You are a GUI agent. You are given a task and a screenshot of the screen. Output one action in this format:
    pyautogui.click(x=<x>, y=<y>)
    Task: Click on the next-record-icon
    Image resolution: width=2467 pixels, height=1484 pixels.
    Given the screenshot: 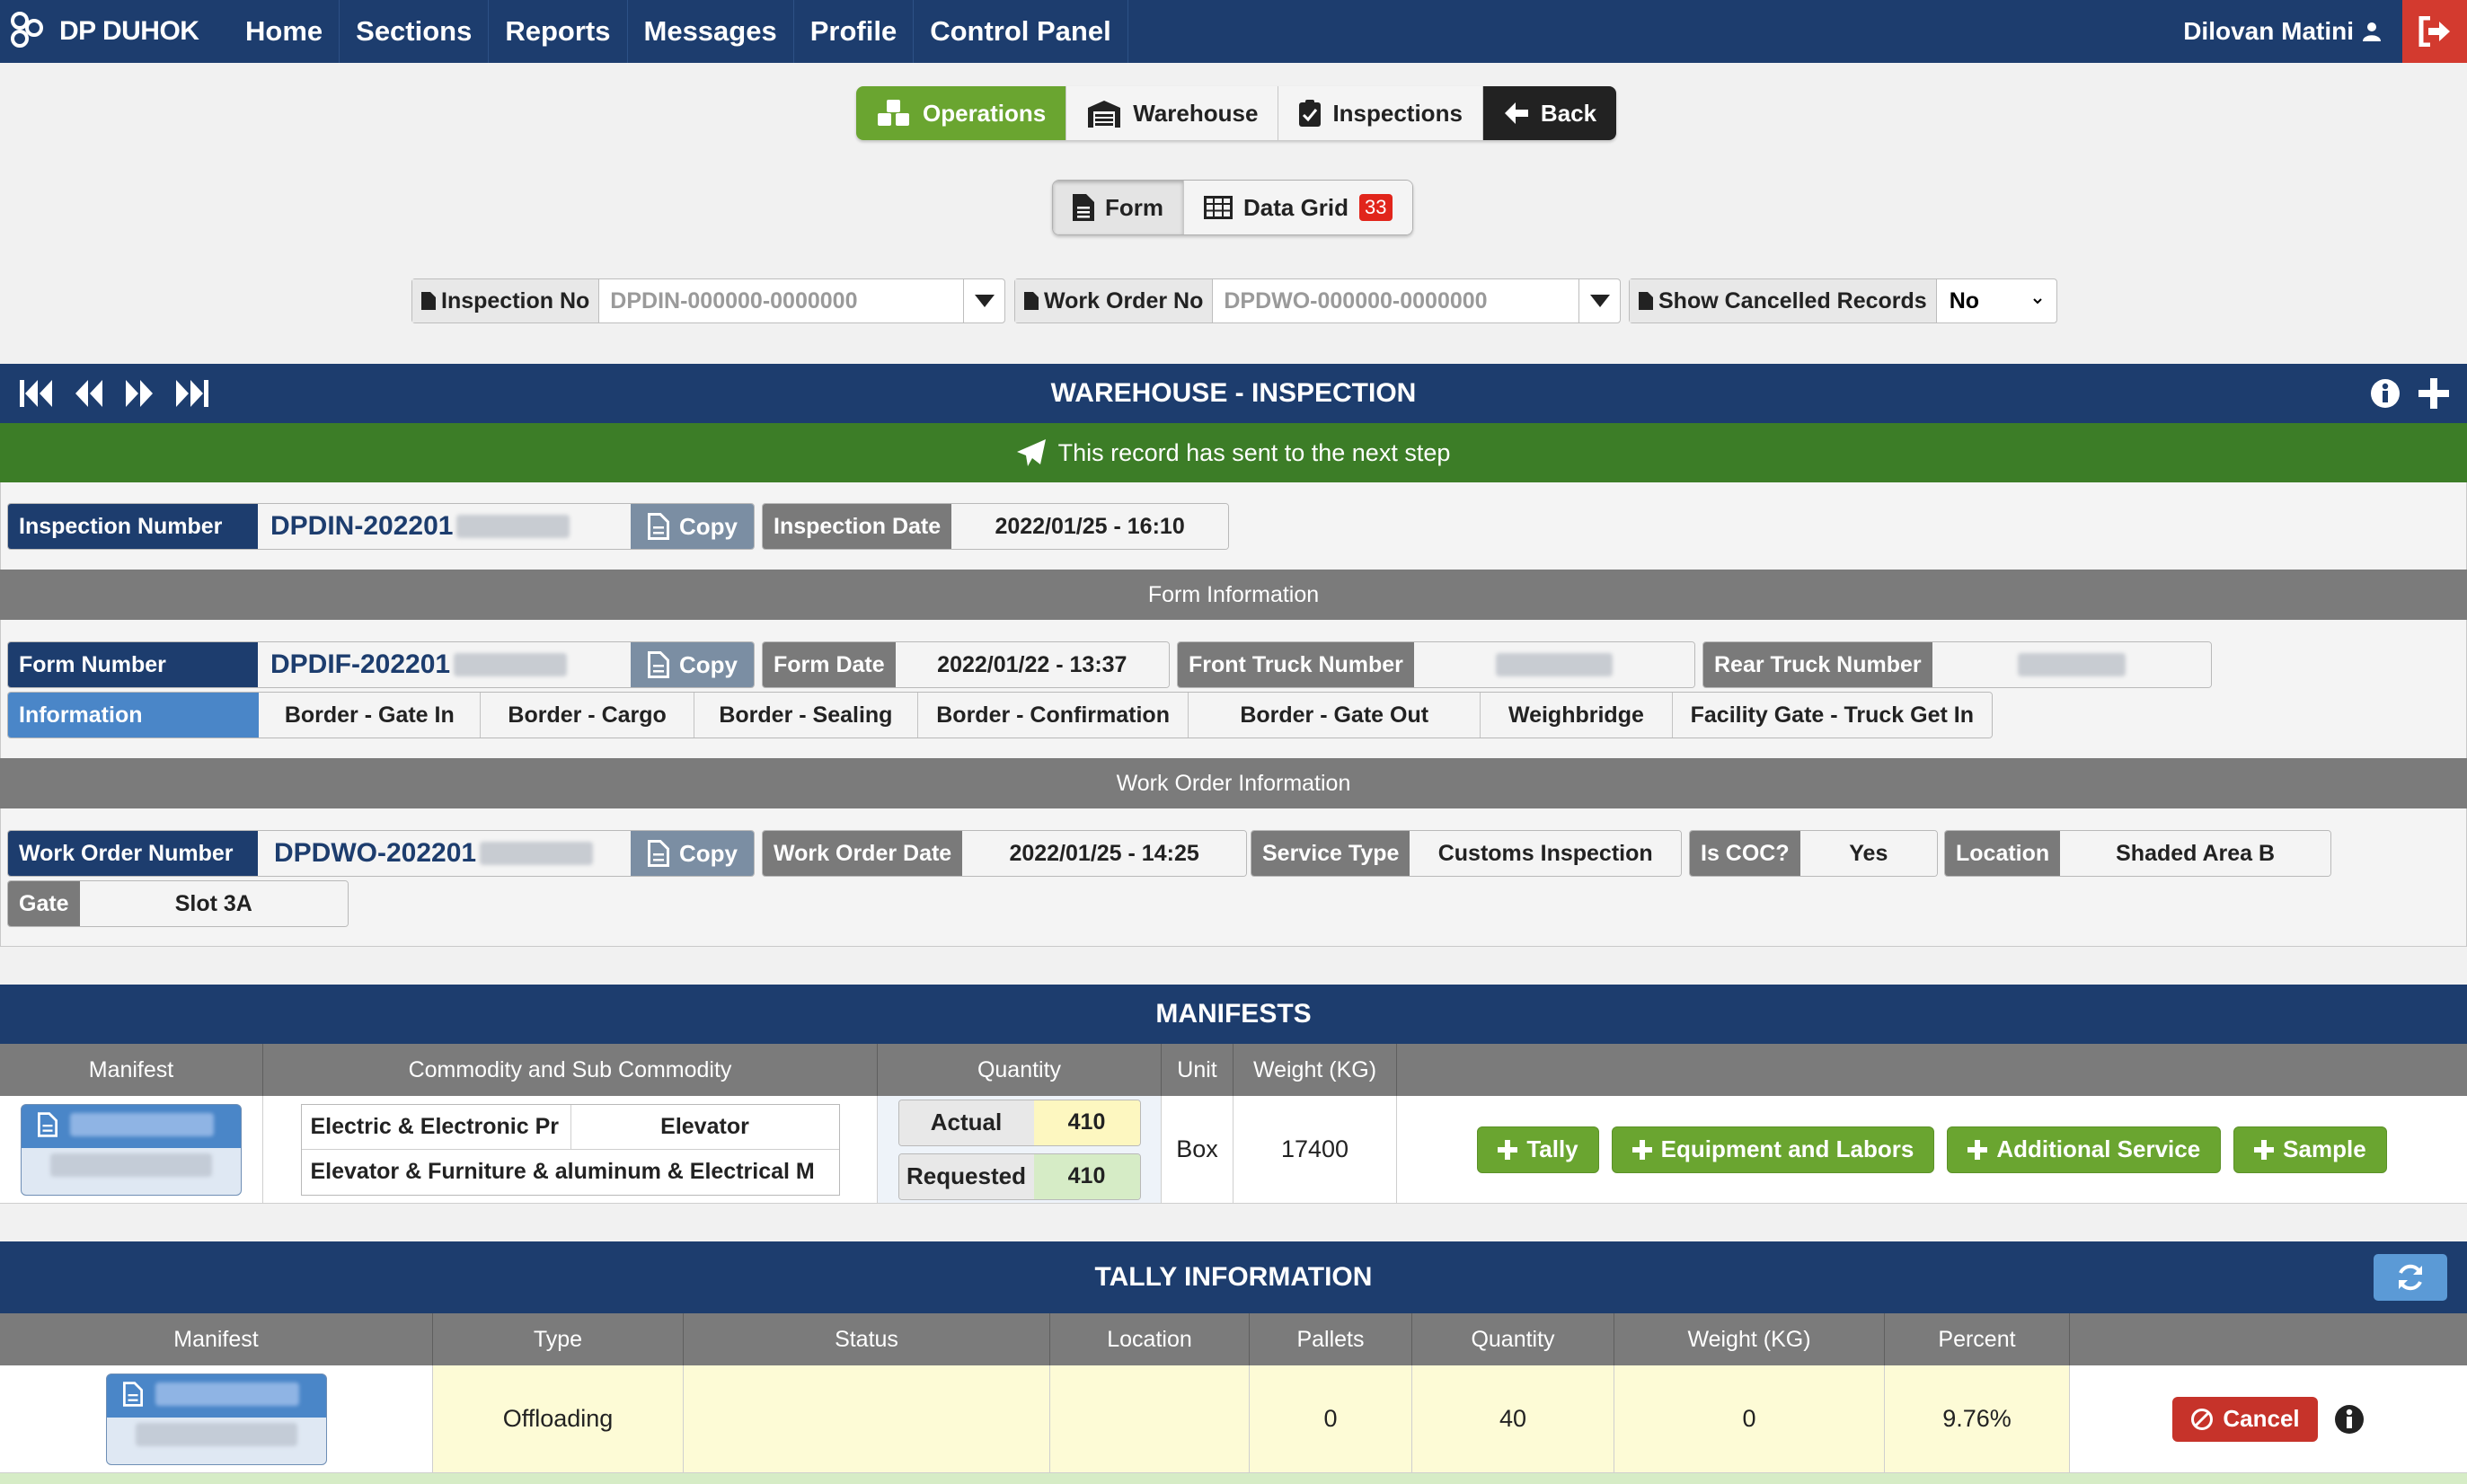 What is the action you would take?
    pyautogui.click(x=139, y=394)
    